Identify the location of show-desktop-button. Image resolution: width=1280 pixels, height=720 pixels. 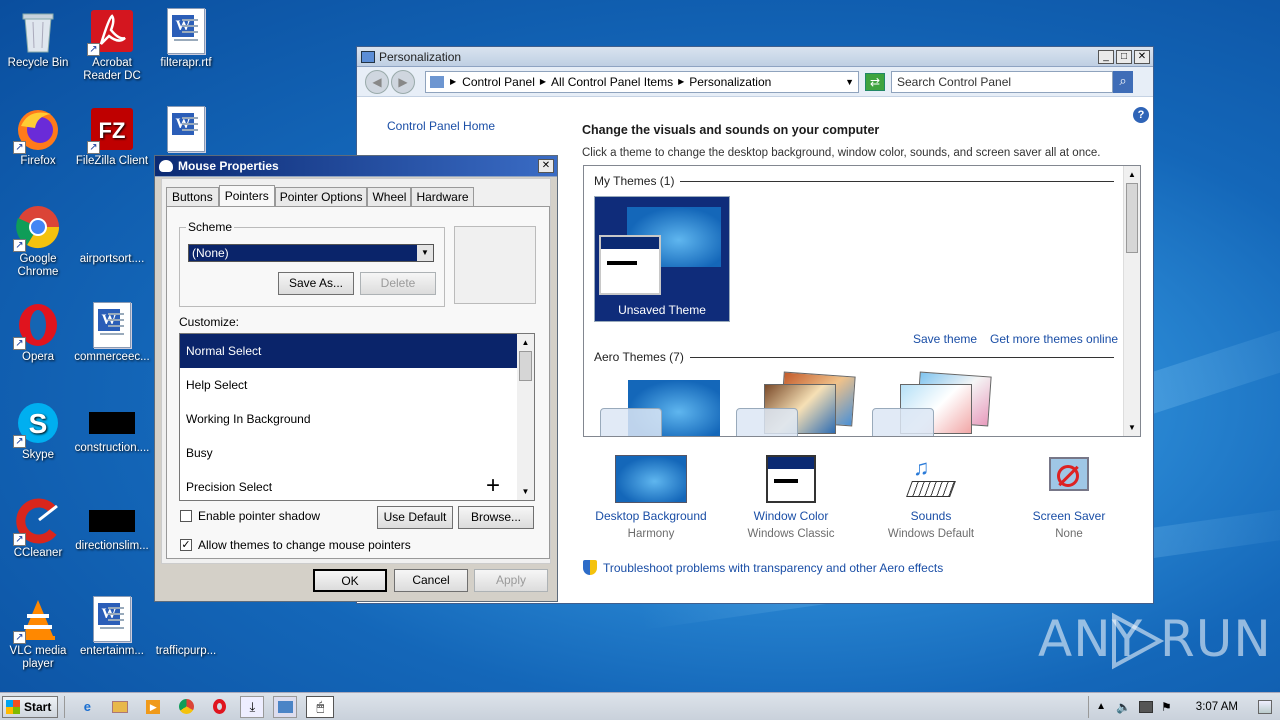
(1265, 706).